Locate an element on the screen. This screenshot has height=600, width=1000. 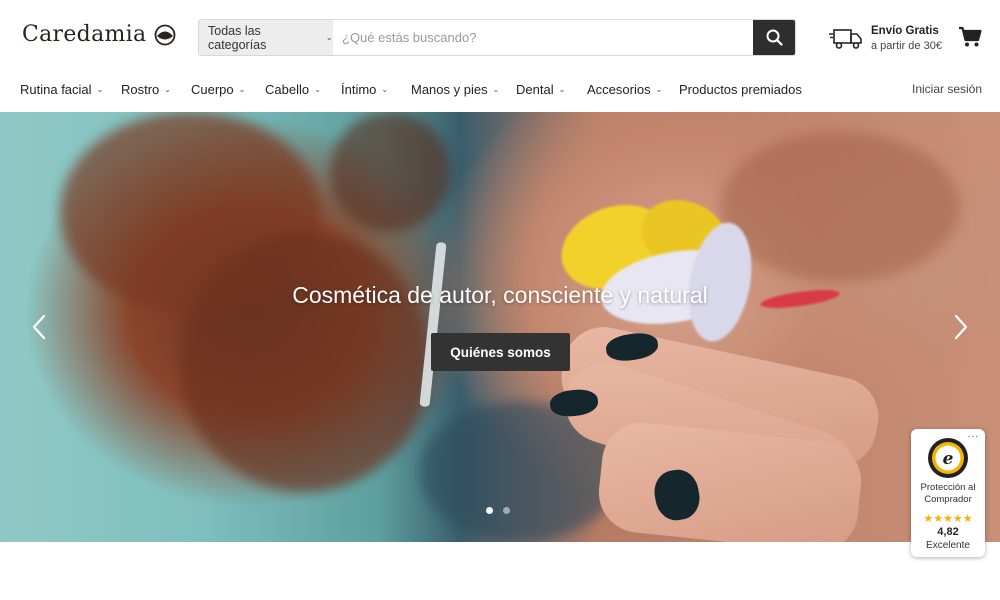
category-select-label: Todas las categorías is located at coordinates (237, 37).